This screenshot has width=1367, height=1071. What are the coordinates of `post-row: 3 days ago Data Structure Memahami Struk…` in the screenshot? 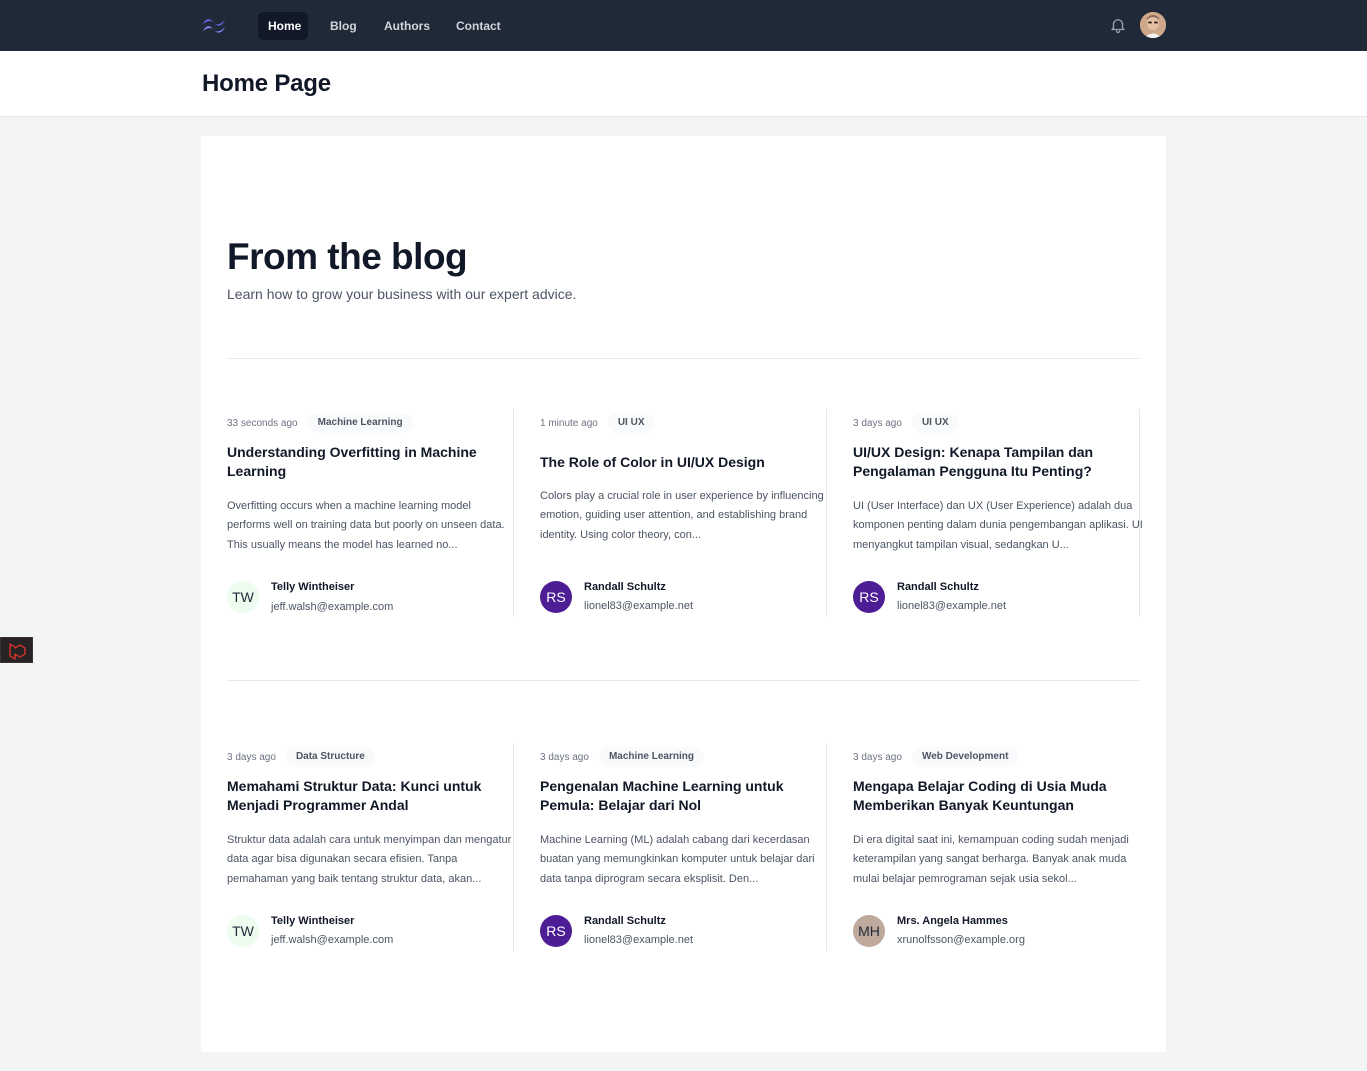 It's located at (683, 847).